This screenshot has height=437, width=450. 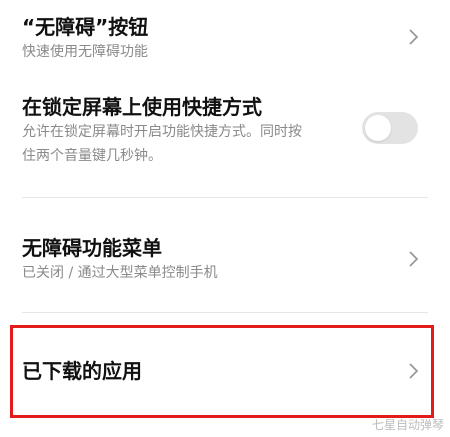 What do you see at coordinates (92, 248) in the screenshot?
I see `accessibility-menu-title: 无障碍功能菜单` at bounding box center [92, 248].